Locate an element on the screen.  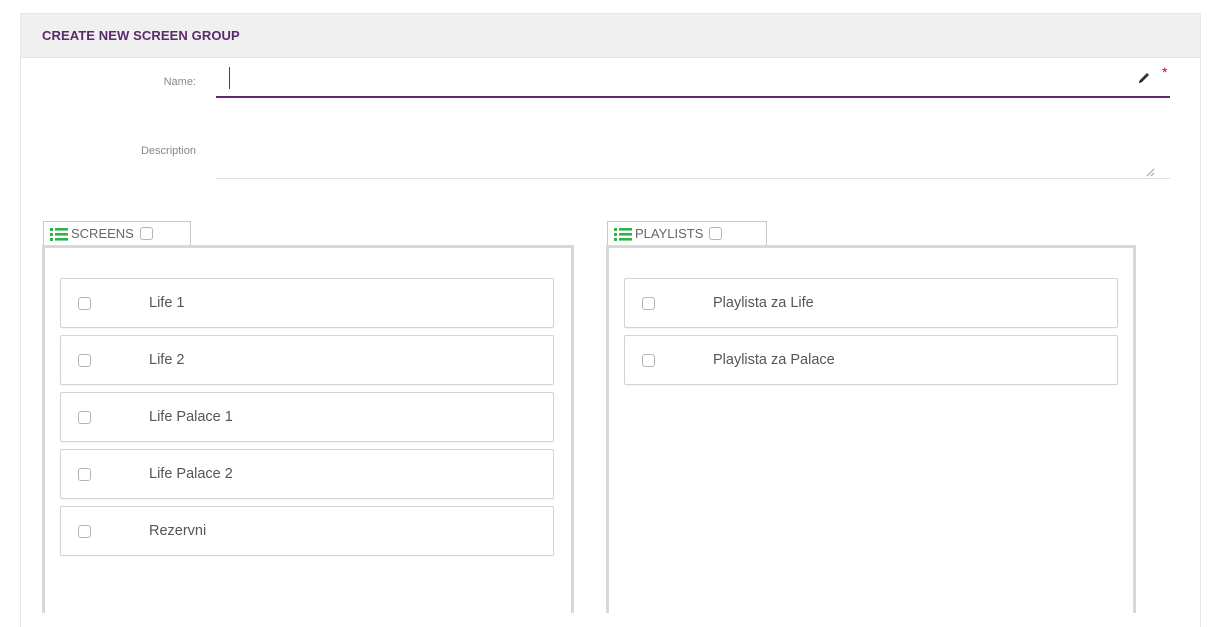
pencil-icon is located at coordinates (1144, 78).